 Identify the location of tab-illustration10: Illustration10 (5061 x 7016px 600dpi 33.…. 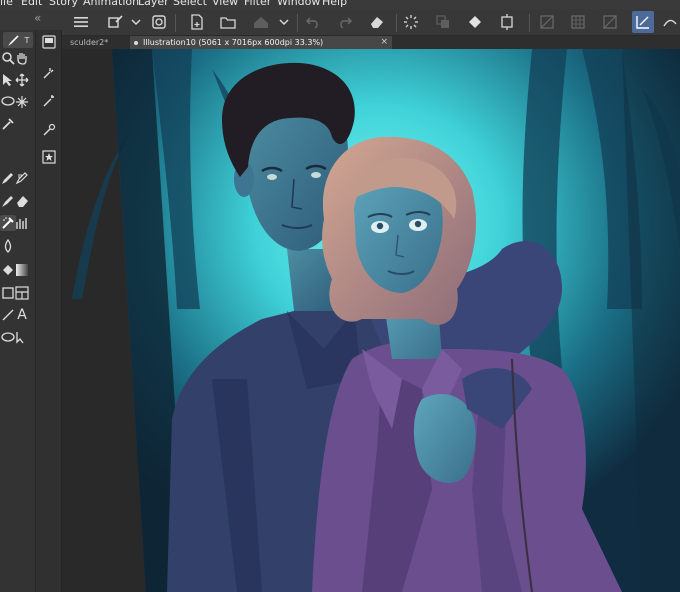
(261, 42).